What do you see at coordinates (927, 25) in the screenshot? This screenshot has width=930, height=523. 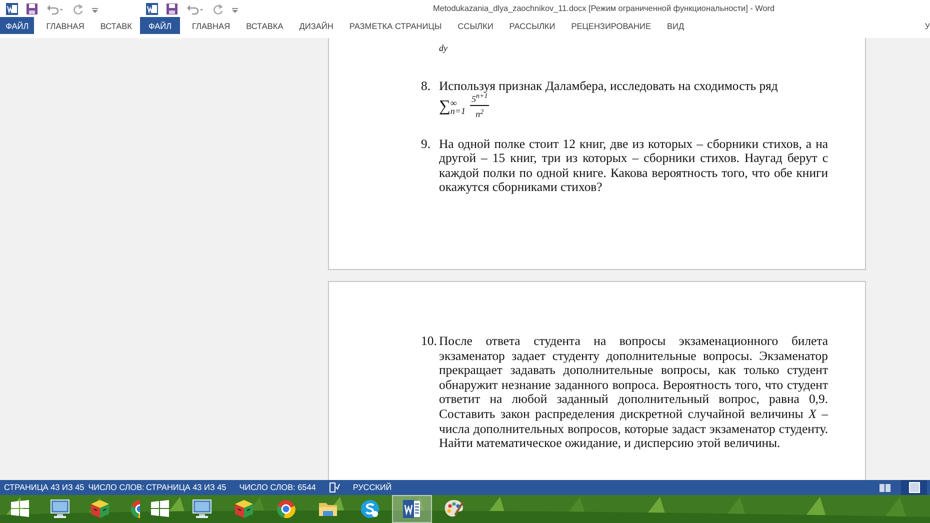 I see `user-name: У` at bounding box center [927, 25].